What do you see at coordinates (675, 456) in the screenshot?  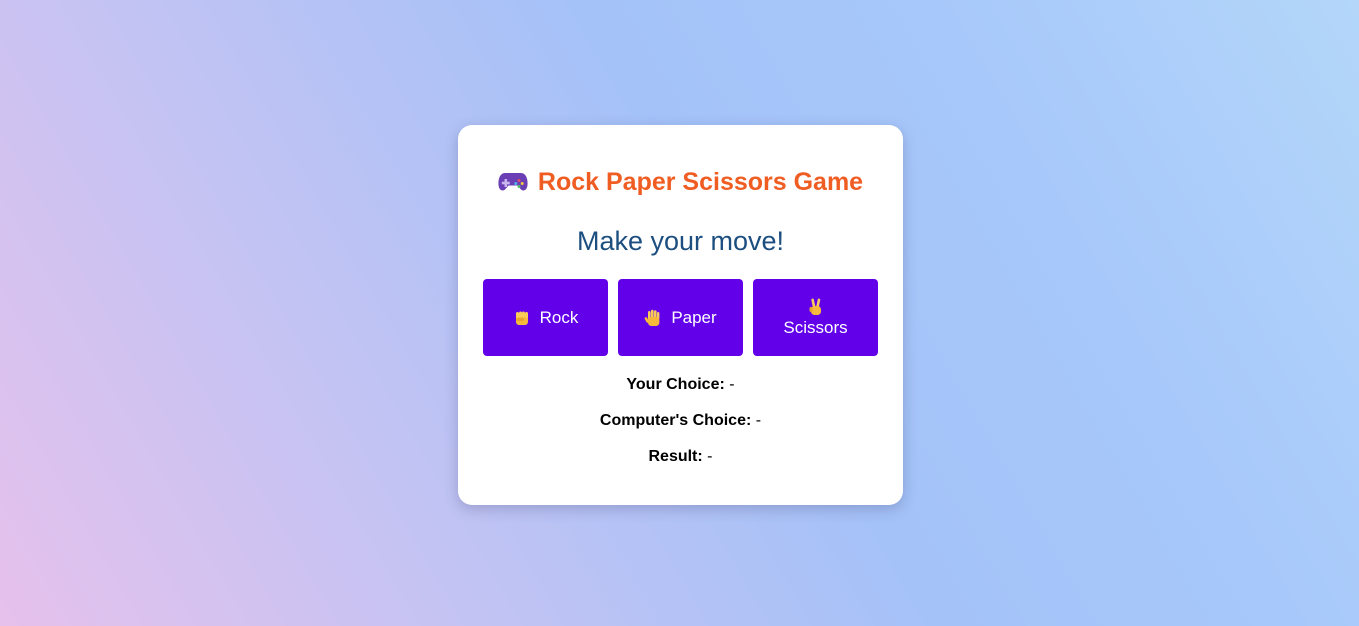 I see `result-label: Result:` at bounding box center [675, 456].